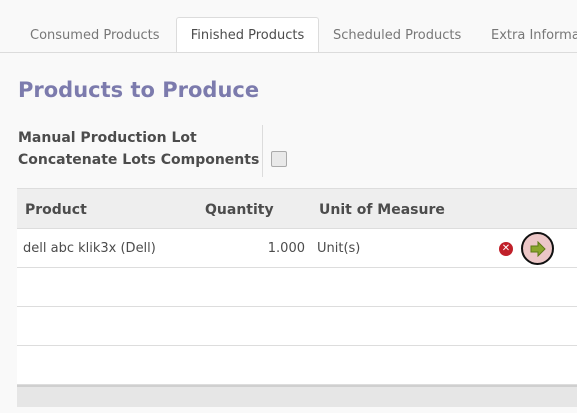  Describe the element at coordinates (339, 248) in the screenshot. I see `cell-uom: Unit(s)` at that location.